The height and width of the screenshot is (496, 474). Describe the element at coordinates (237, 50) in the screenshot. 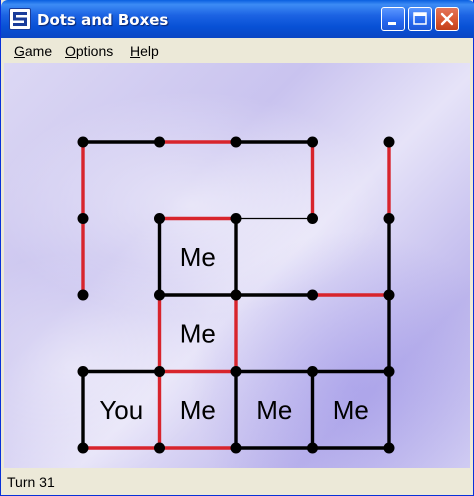

I see `menu-bar: Game Options Help` at that location.